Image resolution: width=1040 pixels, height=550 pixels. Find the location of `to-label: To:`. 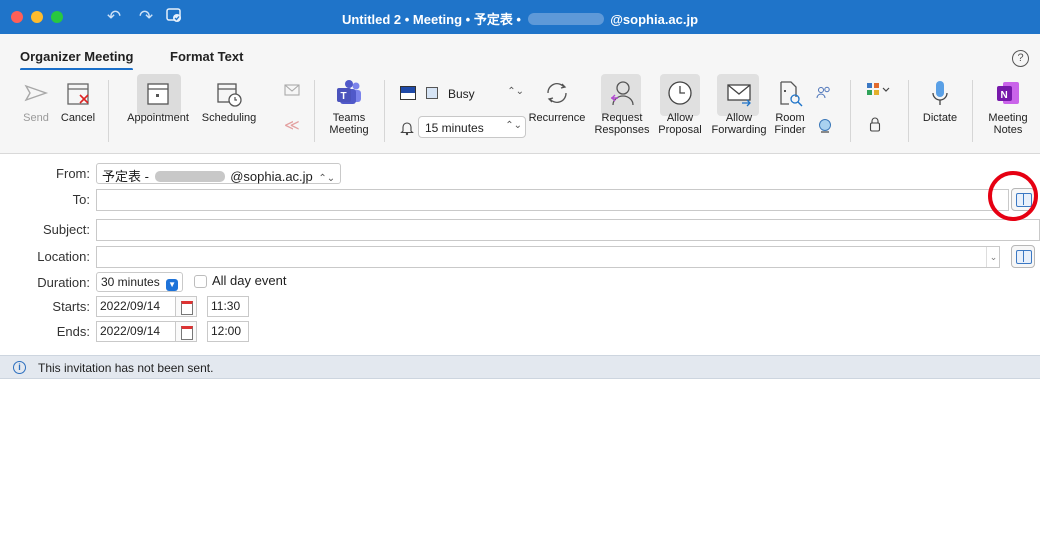

to-label: To: is located at coordinates (81, 199).